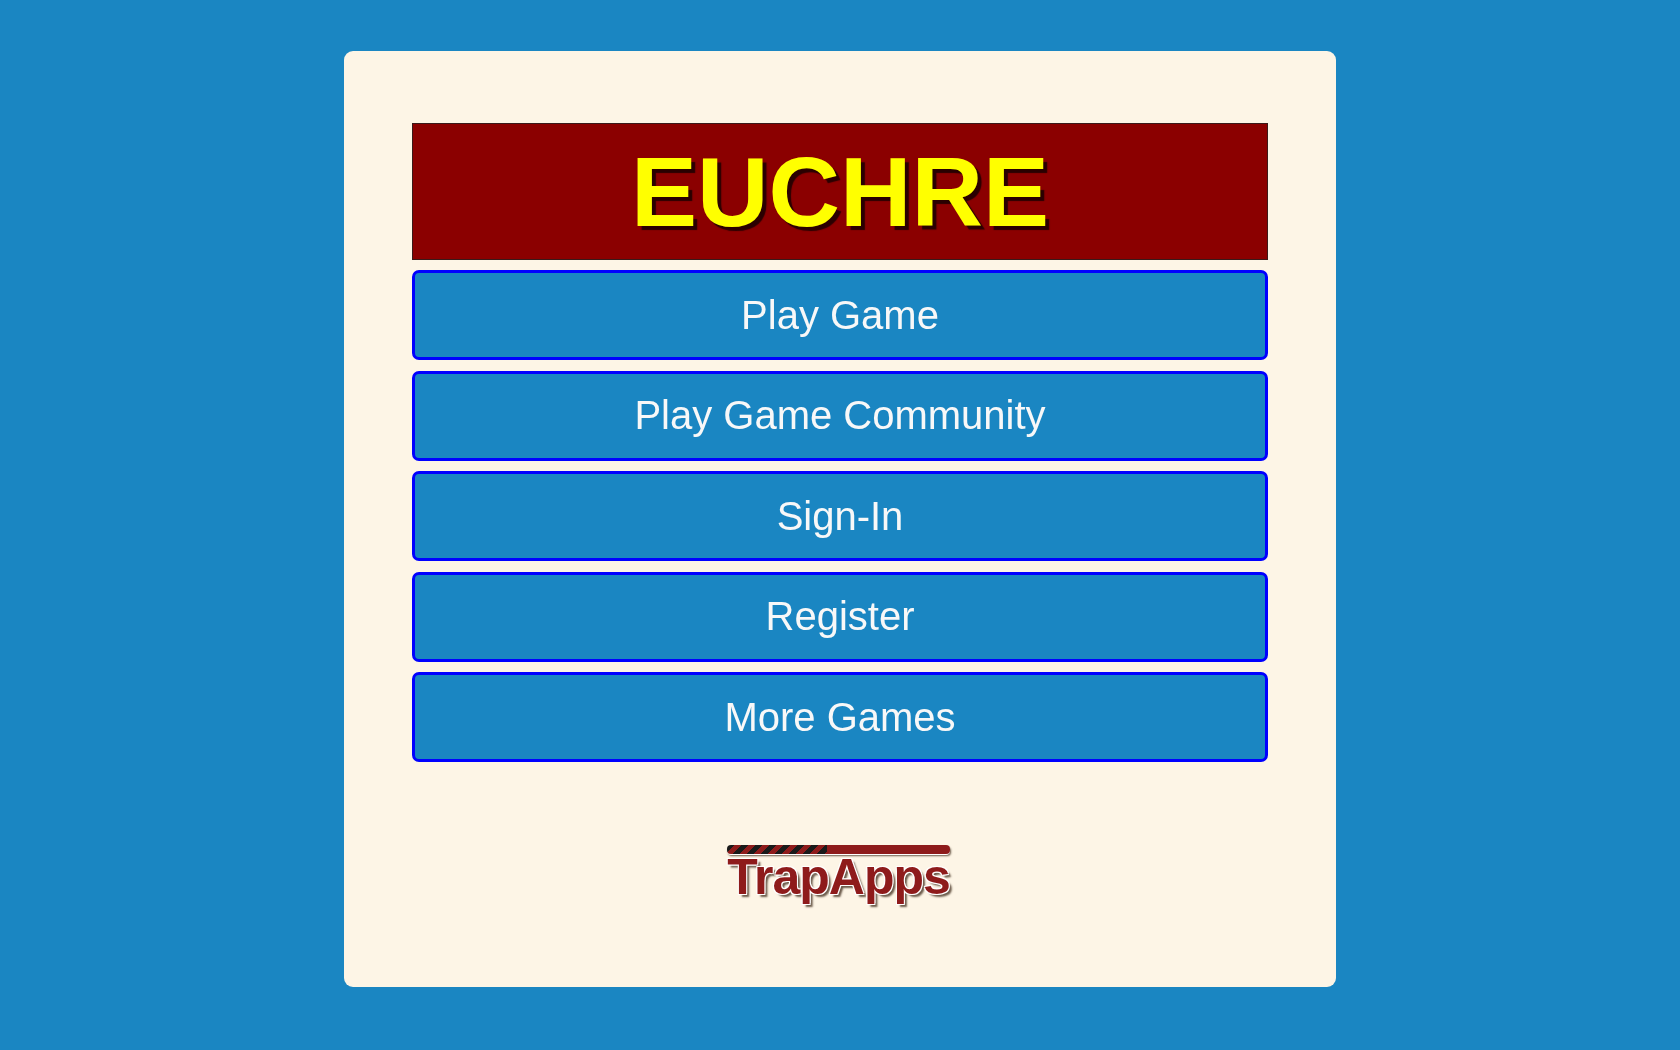 This screenshot has width=1680, height=1050. Describe the element at coordinates (840, 616) in the screenshot. I see `menu-button: Register` at that location.